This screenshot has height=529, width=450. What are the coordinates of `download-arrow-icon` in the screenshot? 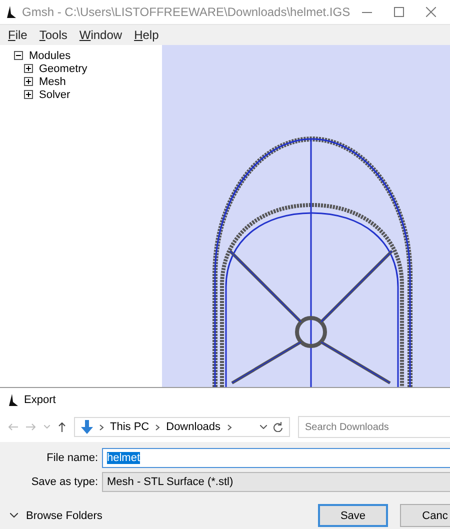 It's located at (87, 427).